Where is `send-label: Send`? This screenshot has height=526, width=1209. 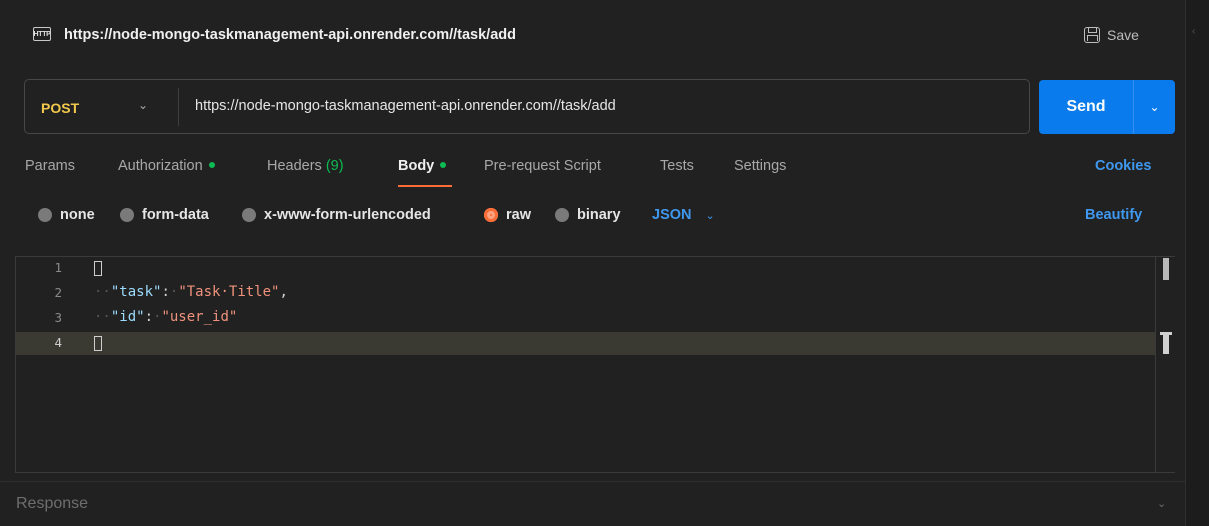 send-label: Send is located at coordinates (1086, 107).